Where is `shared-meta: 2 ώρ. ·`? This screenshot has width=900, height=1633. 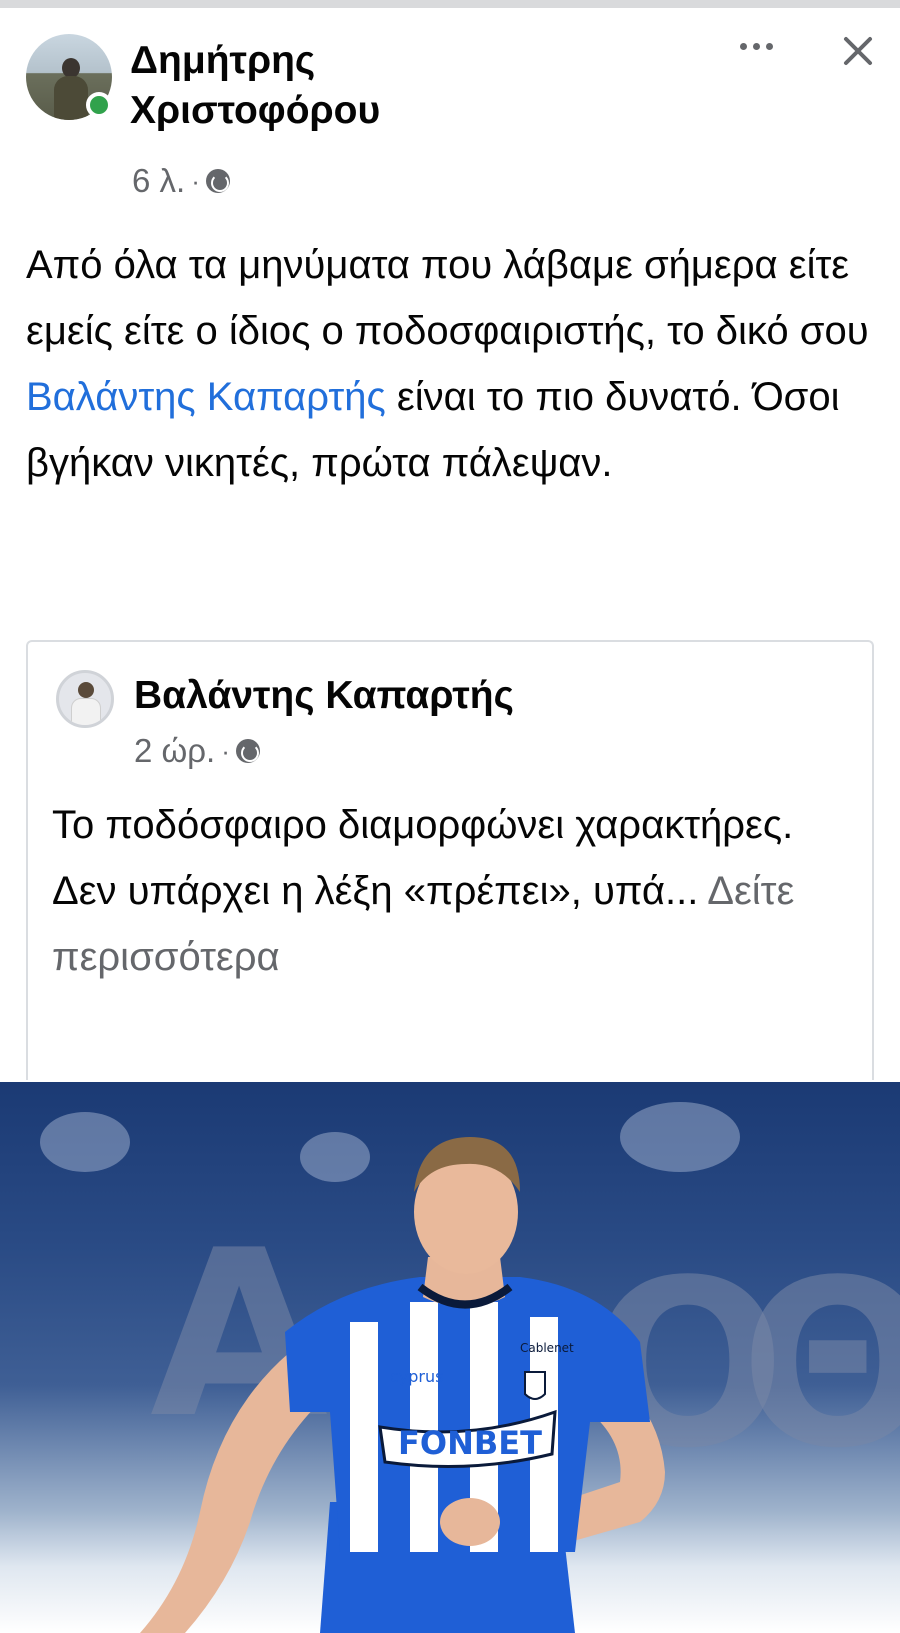 shared-meta: 2 ώρ. · is located at coordinates (197, 751).